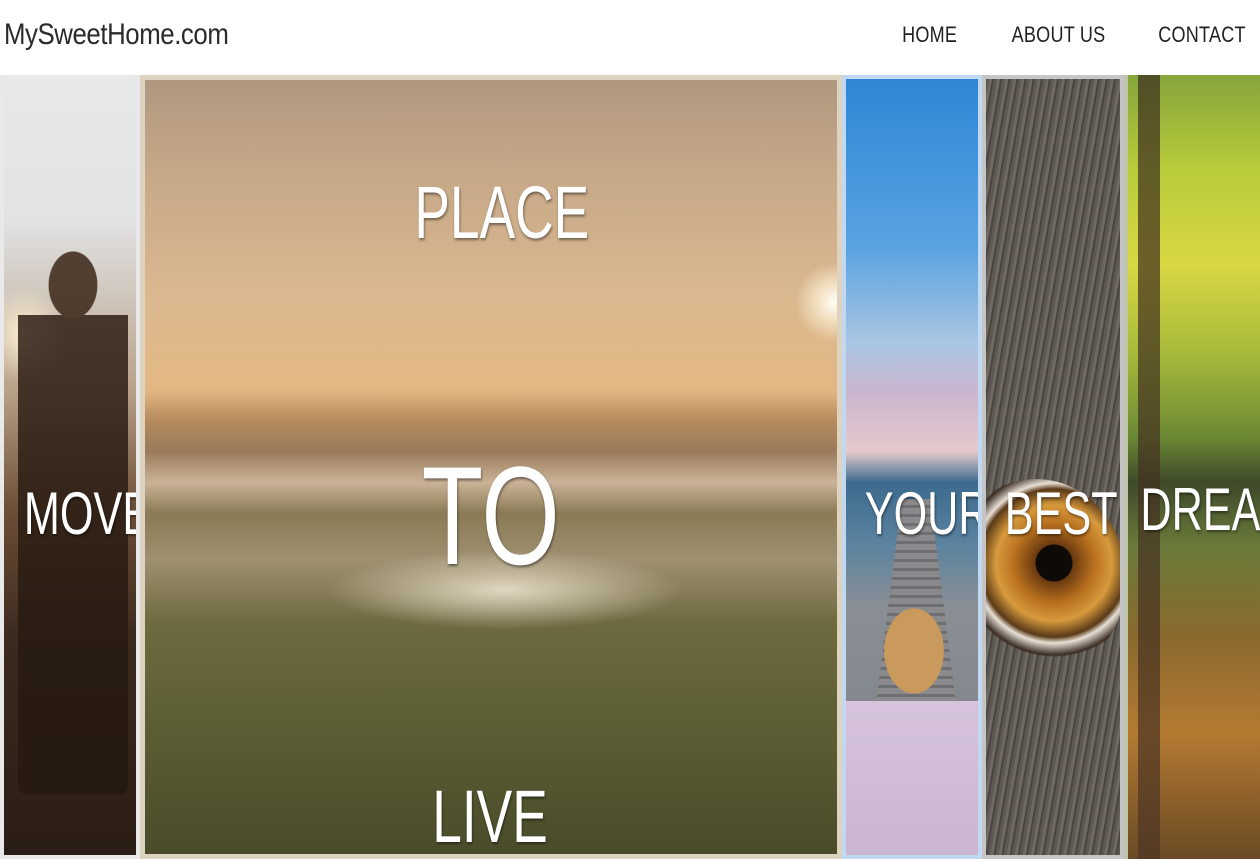  I want to click on girl-on-pier-image, so click(912, 723).